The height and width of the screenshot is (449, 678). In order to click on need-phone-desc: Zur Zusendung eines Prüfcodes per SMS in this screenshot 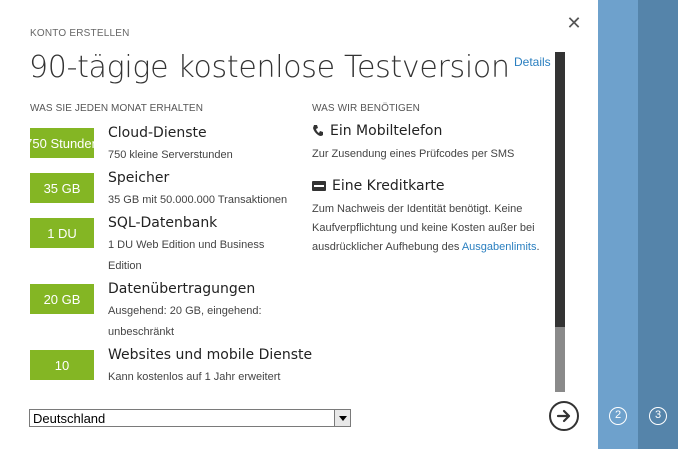, I will do `click(413, 154)`.